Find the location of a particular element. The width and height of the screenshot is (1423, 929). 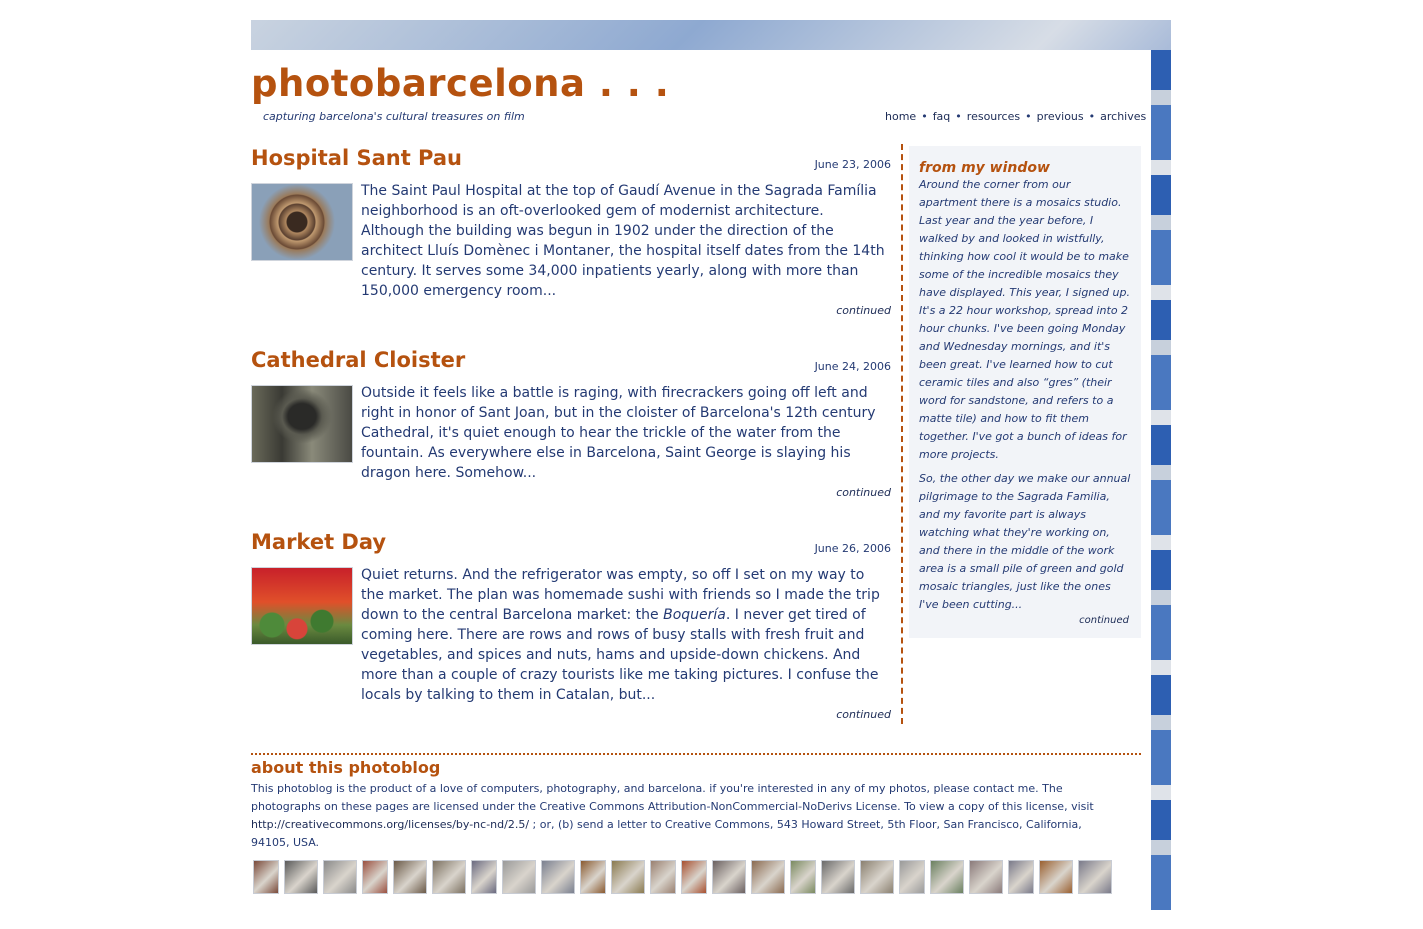

top-nav: home • faq • resources • previous • archives is located at coordinates (1015, 116).